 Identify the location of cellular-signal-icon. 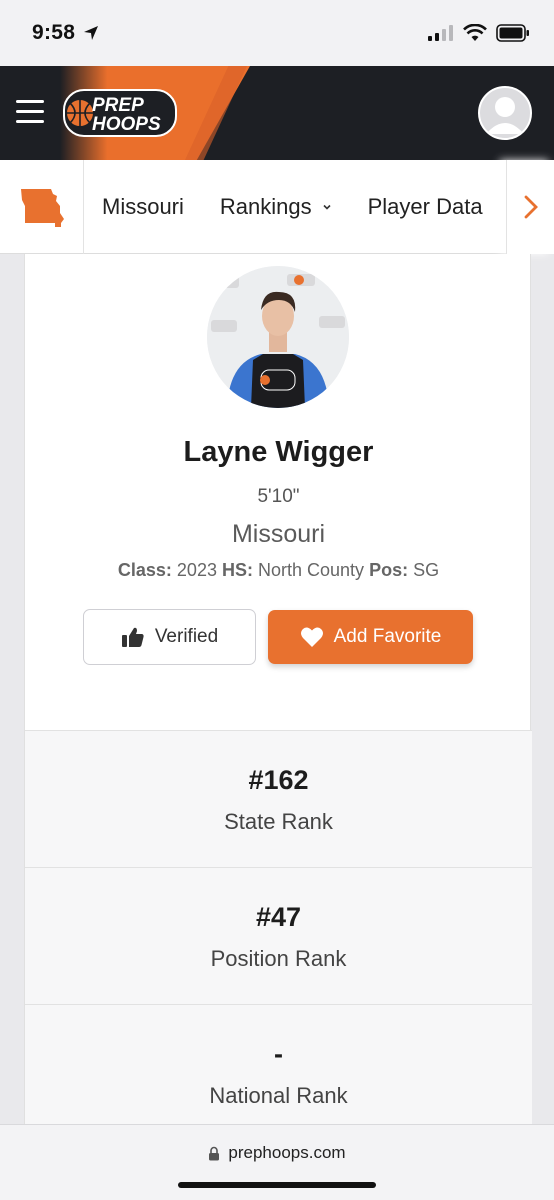
(440, 33).